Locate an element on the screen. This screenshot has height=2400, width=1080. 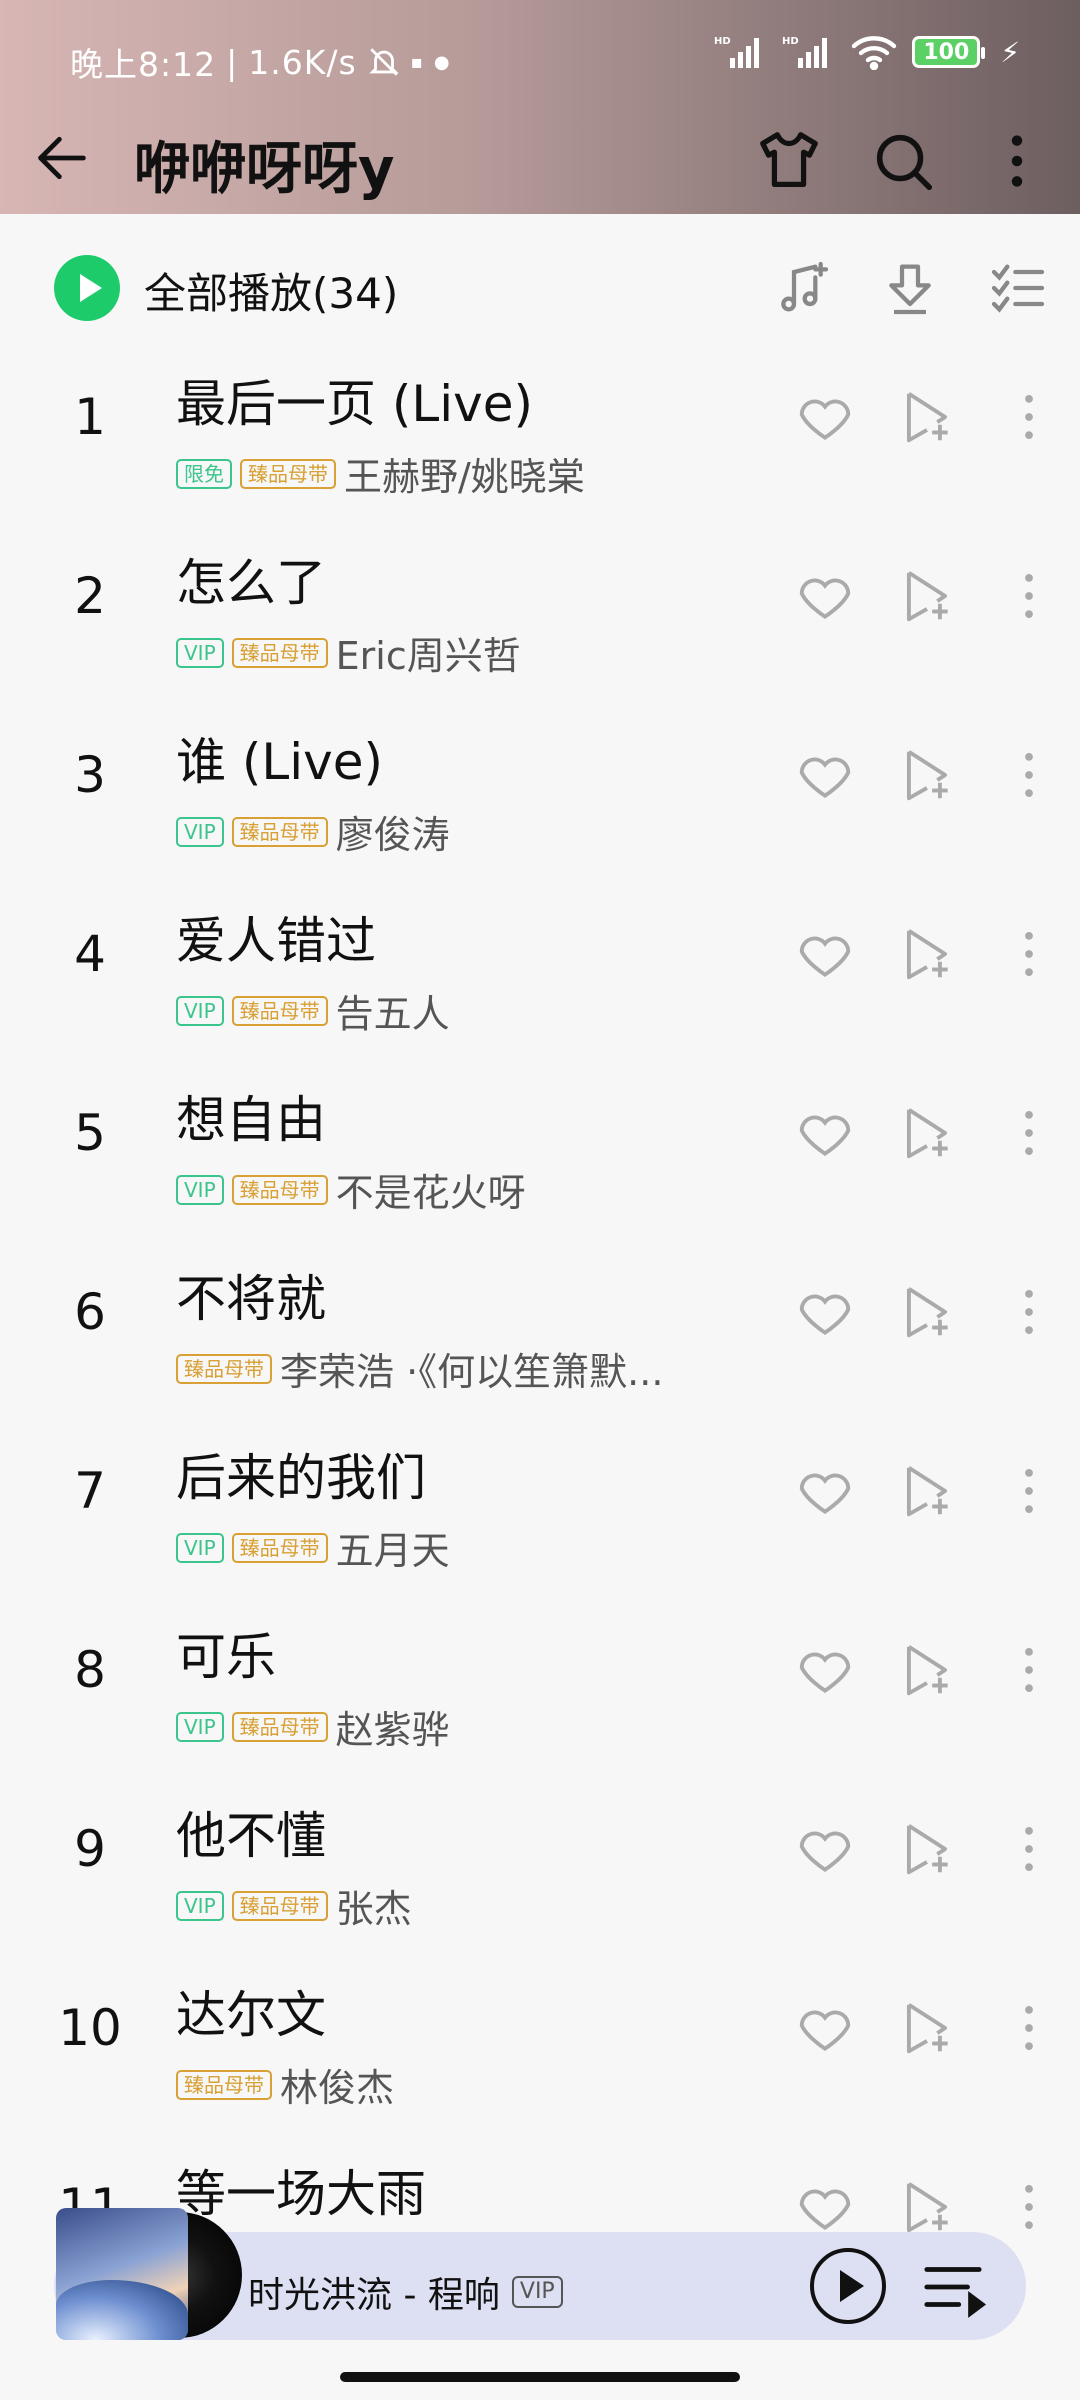
status-bar: 晚上8:12 | 1.6K/s ▪ ● HD HD 100 ⚡ is located at coordinates (540, 60).